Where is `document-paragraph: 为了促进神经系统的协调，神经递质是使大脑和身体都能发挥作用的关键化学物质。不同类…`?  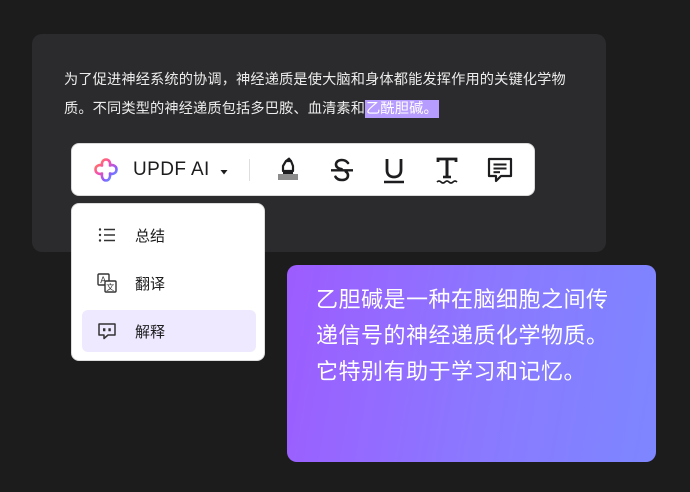 document-paragraph: 为了促进神经系统的协调，神经递质是使大脑和身体都能发挥作用的关键化学物质。不同类… is located at coordinates (324, 95).